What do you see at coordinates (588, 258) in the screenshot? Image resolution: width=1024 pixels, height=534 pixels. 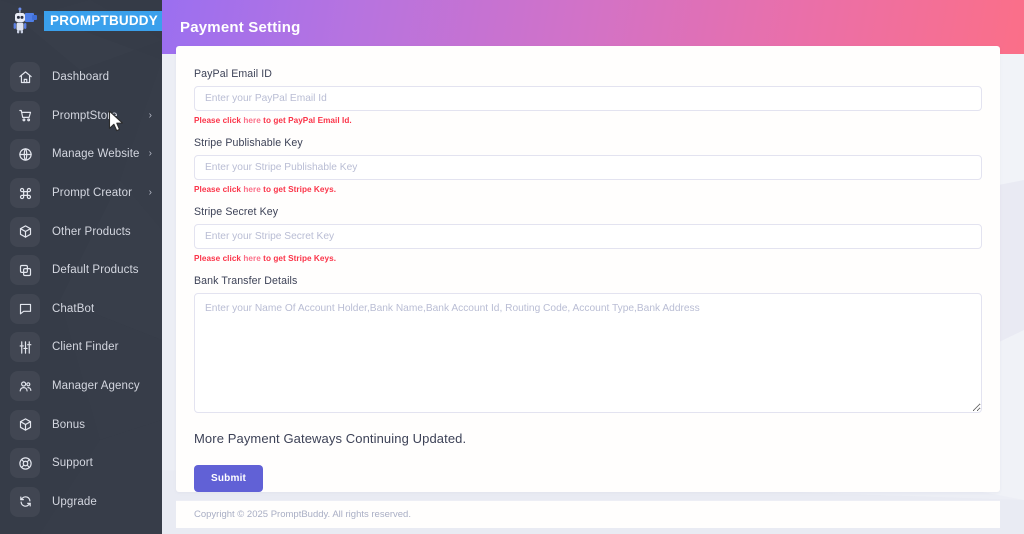 I see `stripe-secret-hint: Please click here to get Stripe Keys.` at bounding box center [588, 258].